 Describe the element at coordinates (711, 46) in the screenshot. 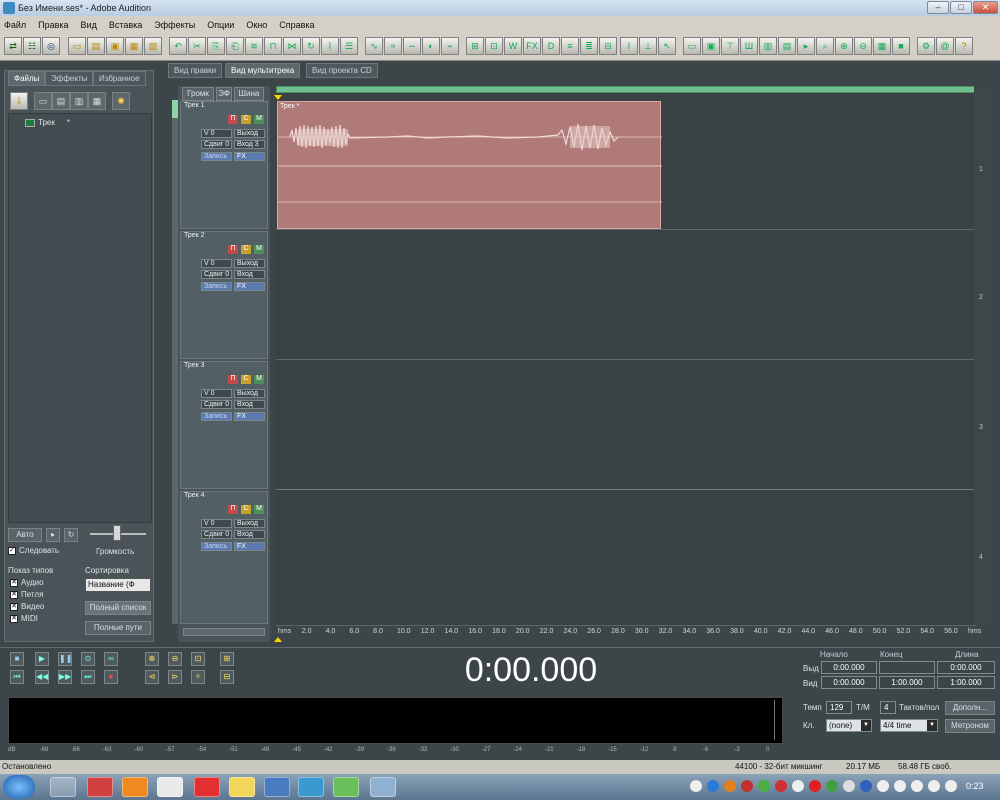

I see `view-2-icon: ▣` at that location.